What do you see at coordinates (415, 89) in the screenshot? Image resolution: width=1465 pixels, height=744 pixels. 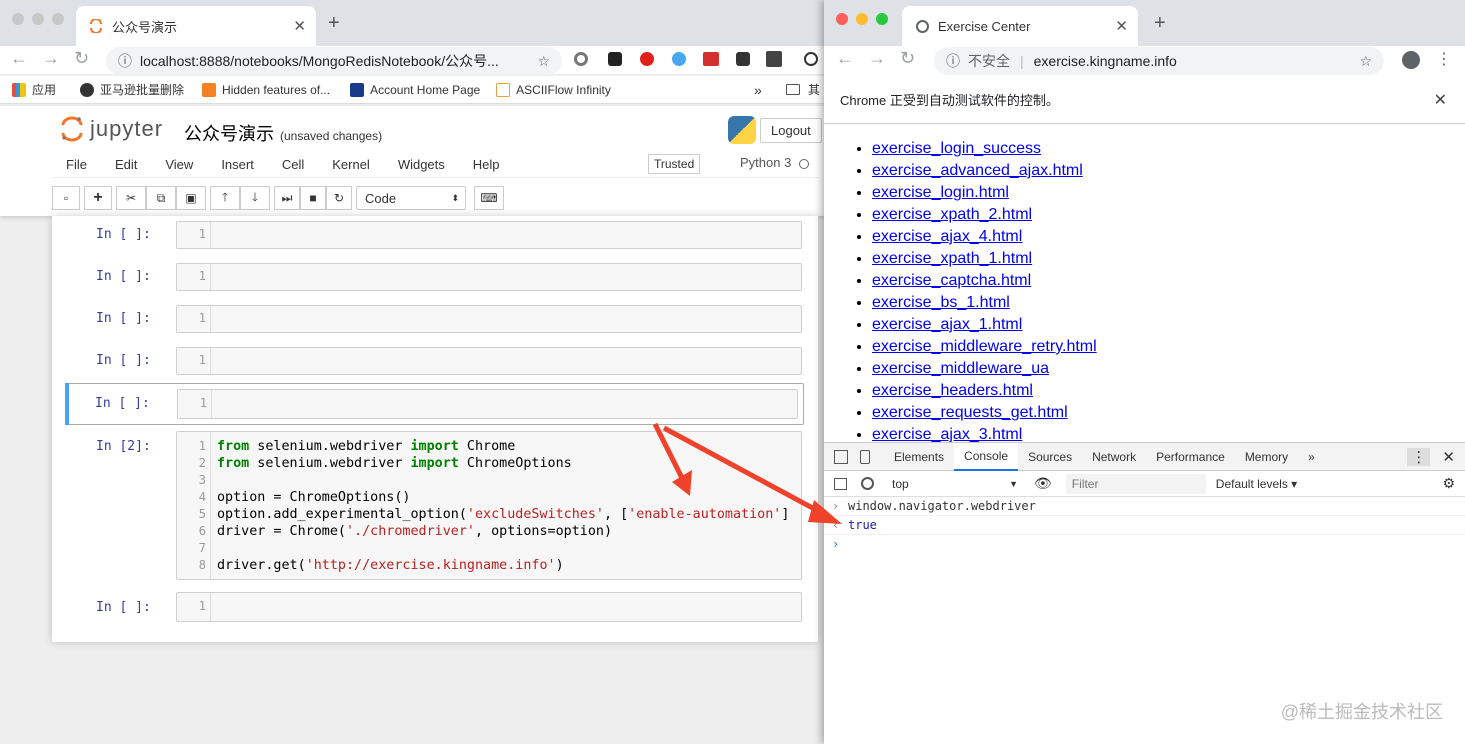 I see `bookmark-item: Account Home Page` at bounding box center [415, 89].